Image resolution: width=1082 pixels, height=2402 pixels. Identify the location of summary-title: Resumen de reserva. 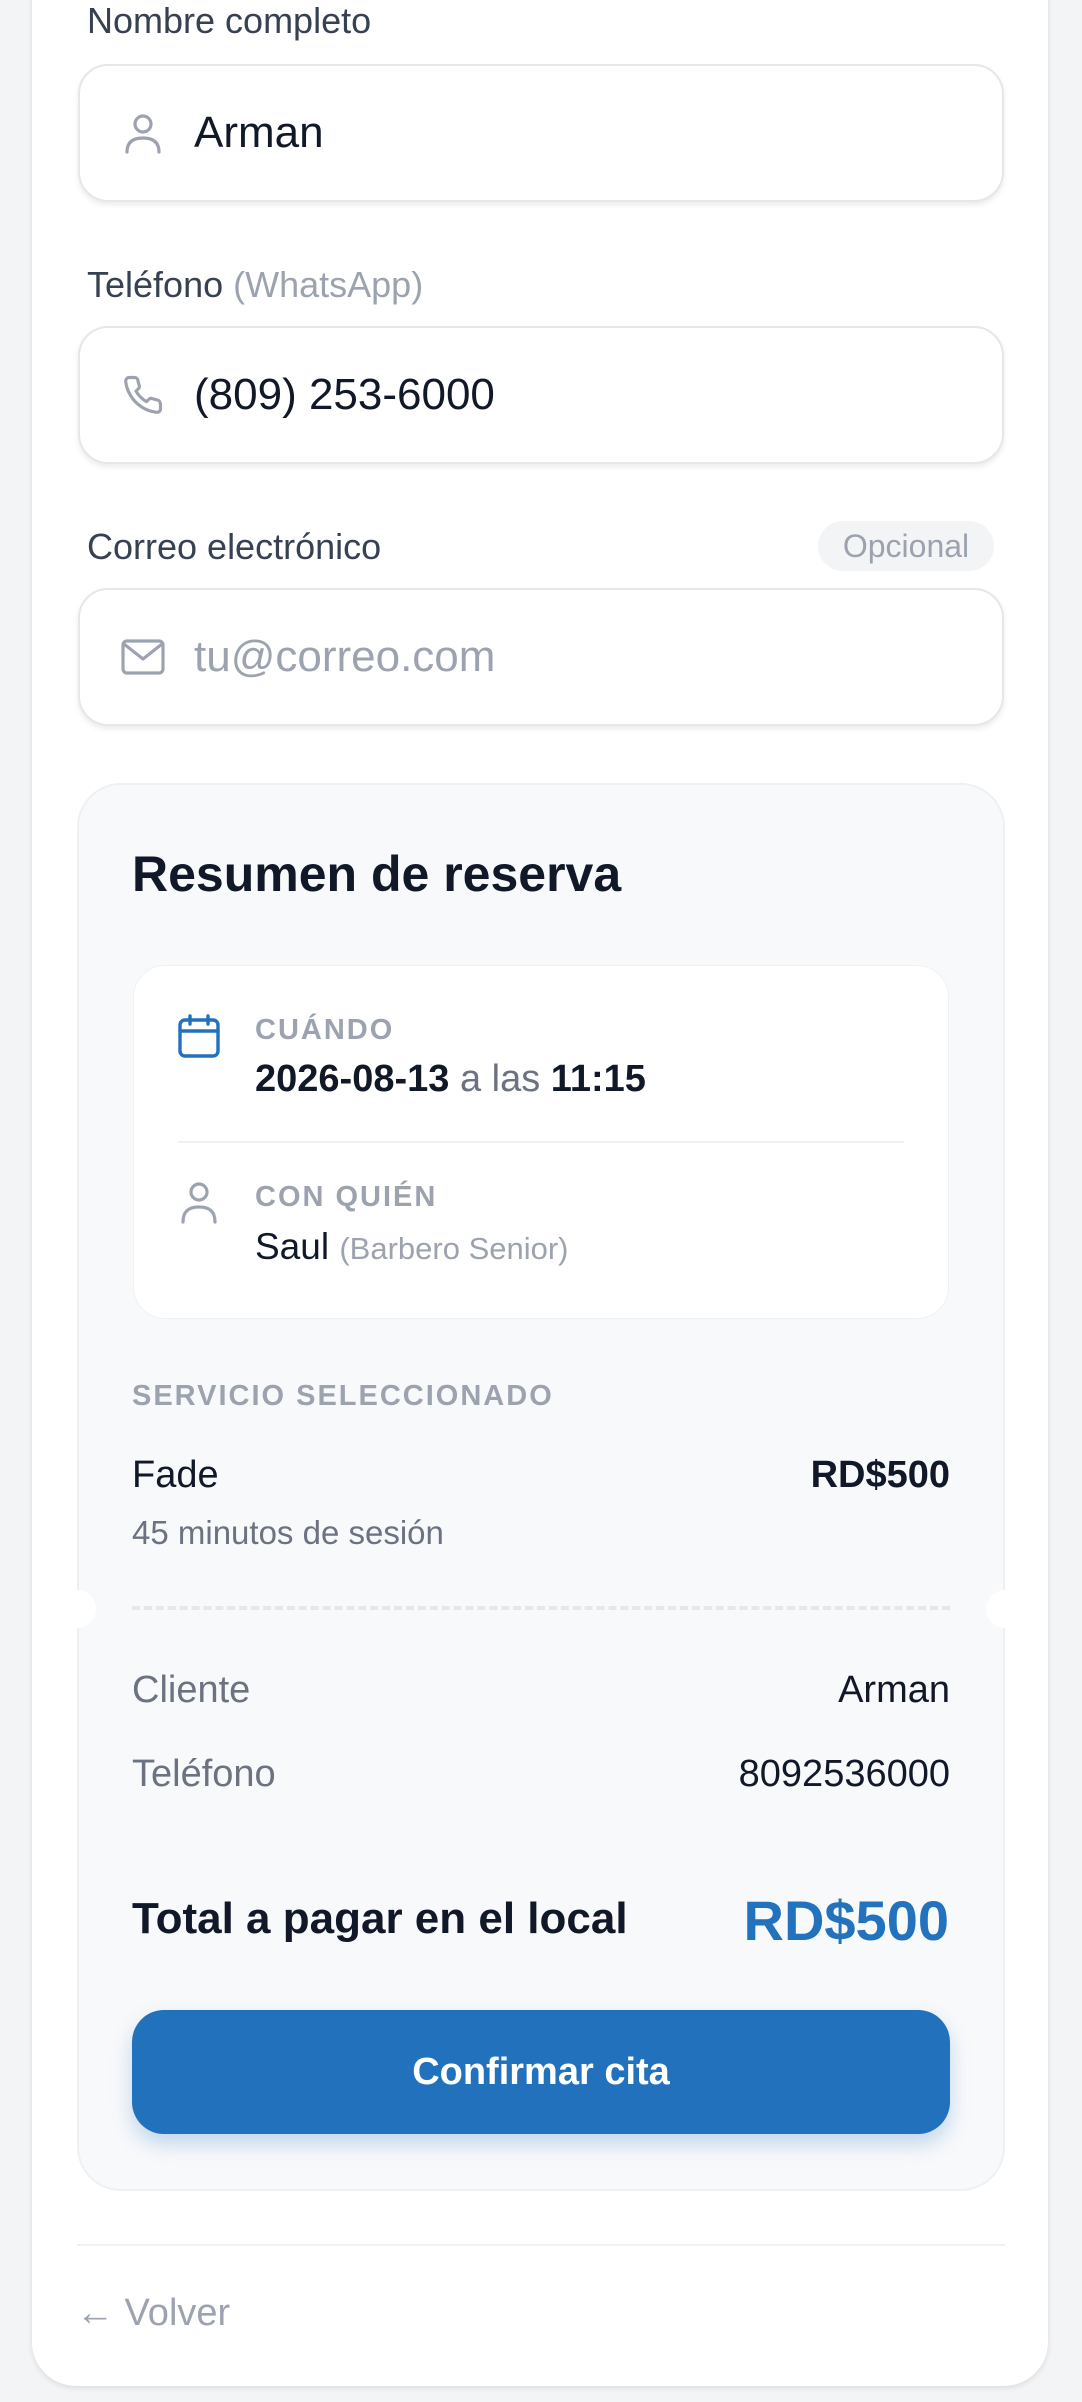
(377, 874).